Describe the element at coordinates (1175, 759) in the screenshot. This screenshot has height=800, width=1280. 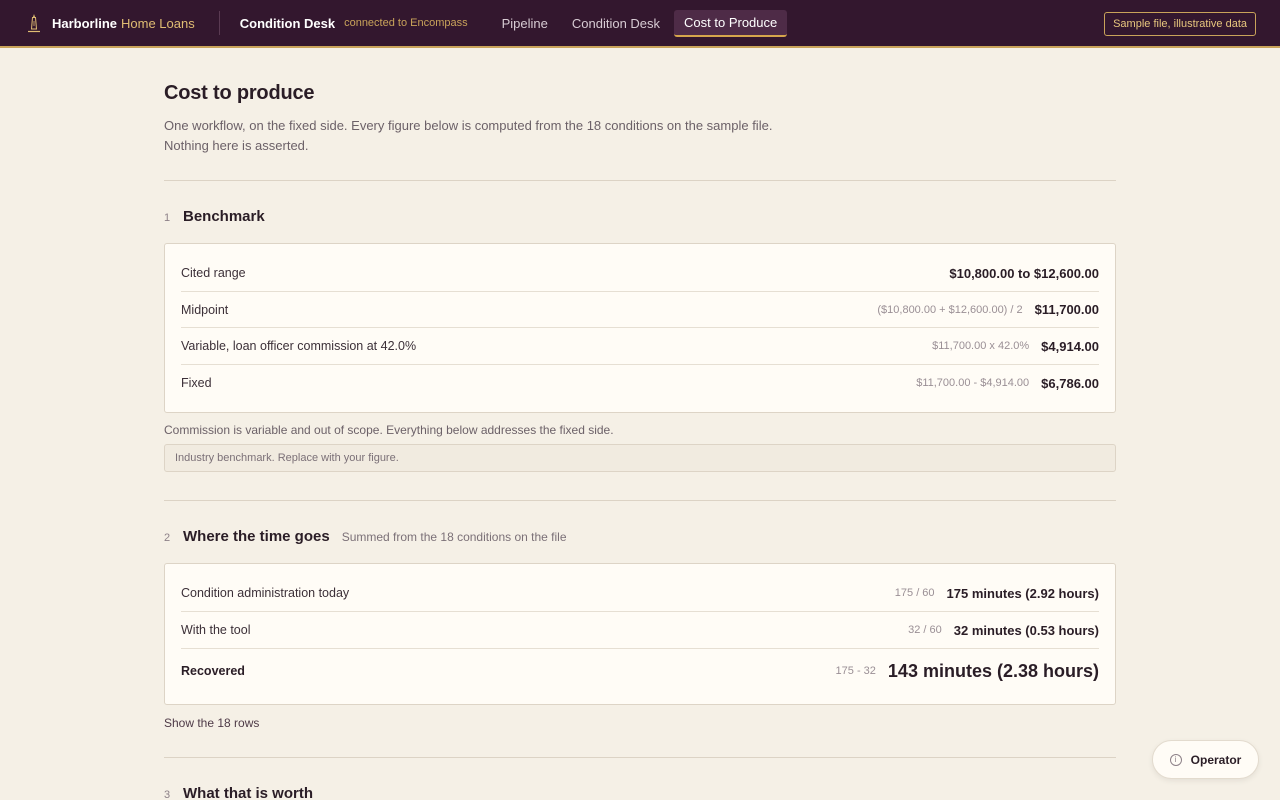
I see `info-icon: i` at that location.